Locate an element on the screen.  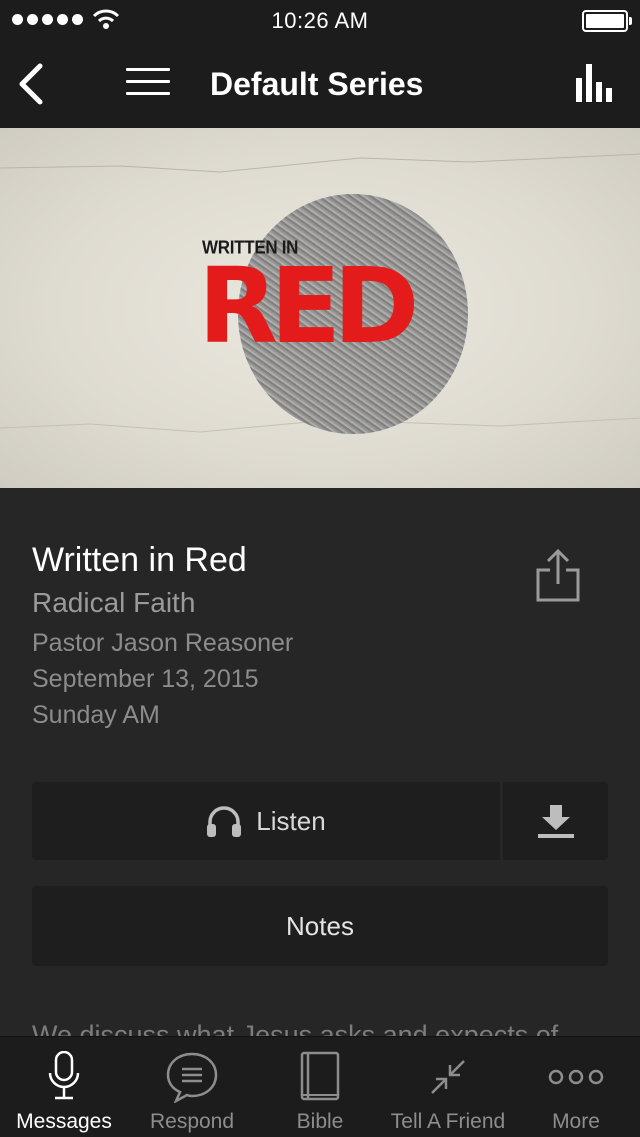
headphones-icon is located at coordinates (224, 821).